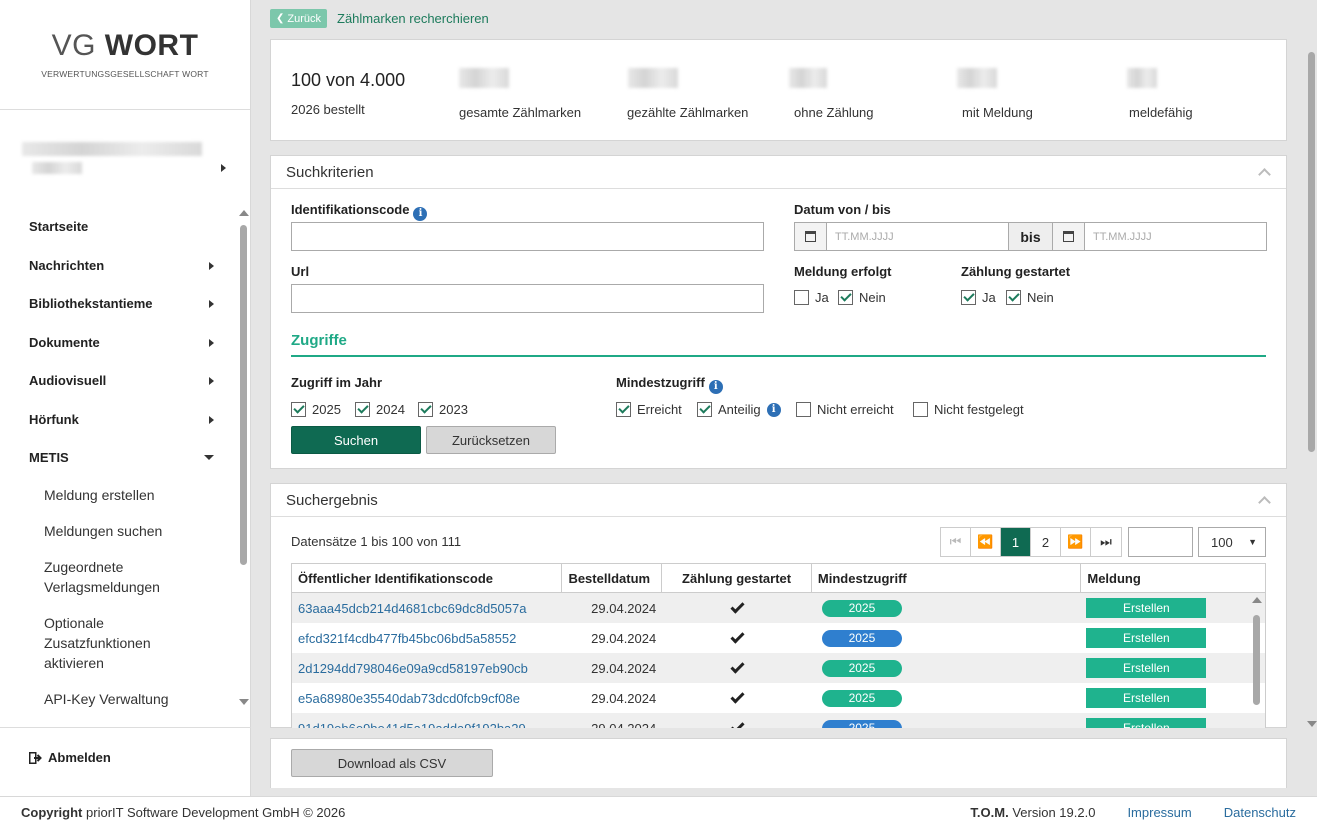  What do you see at coordinates (300, 271) in the screenshot?
I see `url-label: Url` at bounding box center [300, 271].